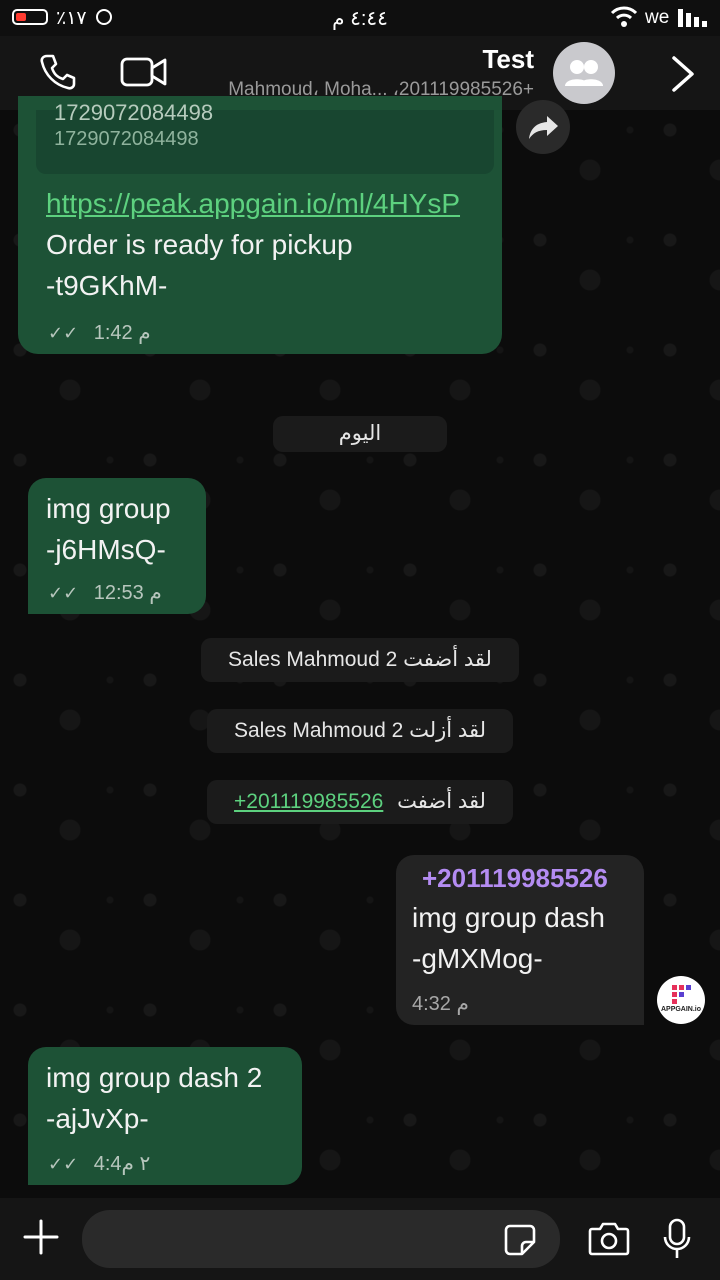  Describe the element at coordinates (681, 1009) in the screenshot. I see `avatar-badge-text: APPGAIN.io` at that location.